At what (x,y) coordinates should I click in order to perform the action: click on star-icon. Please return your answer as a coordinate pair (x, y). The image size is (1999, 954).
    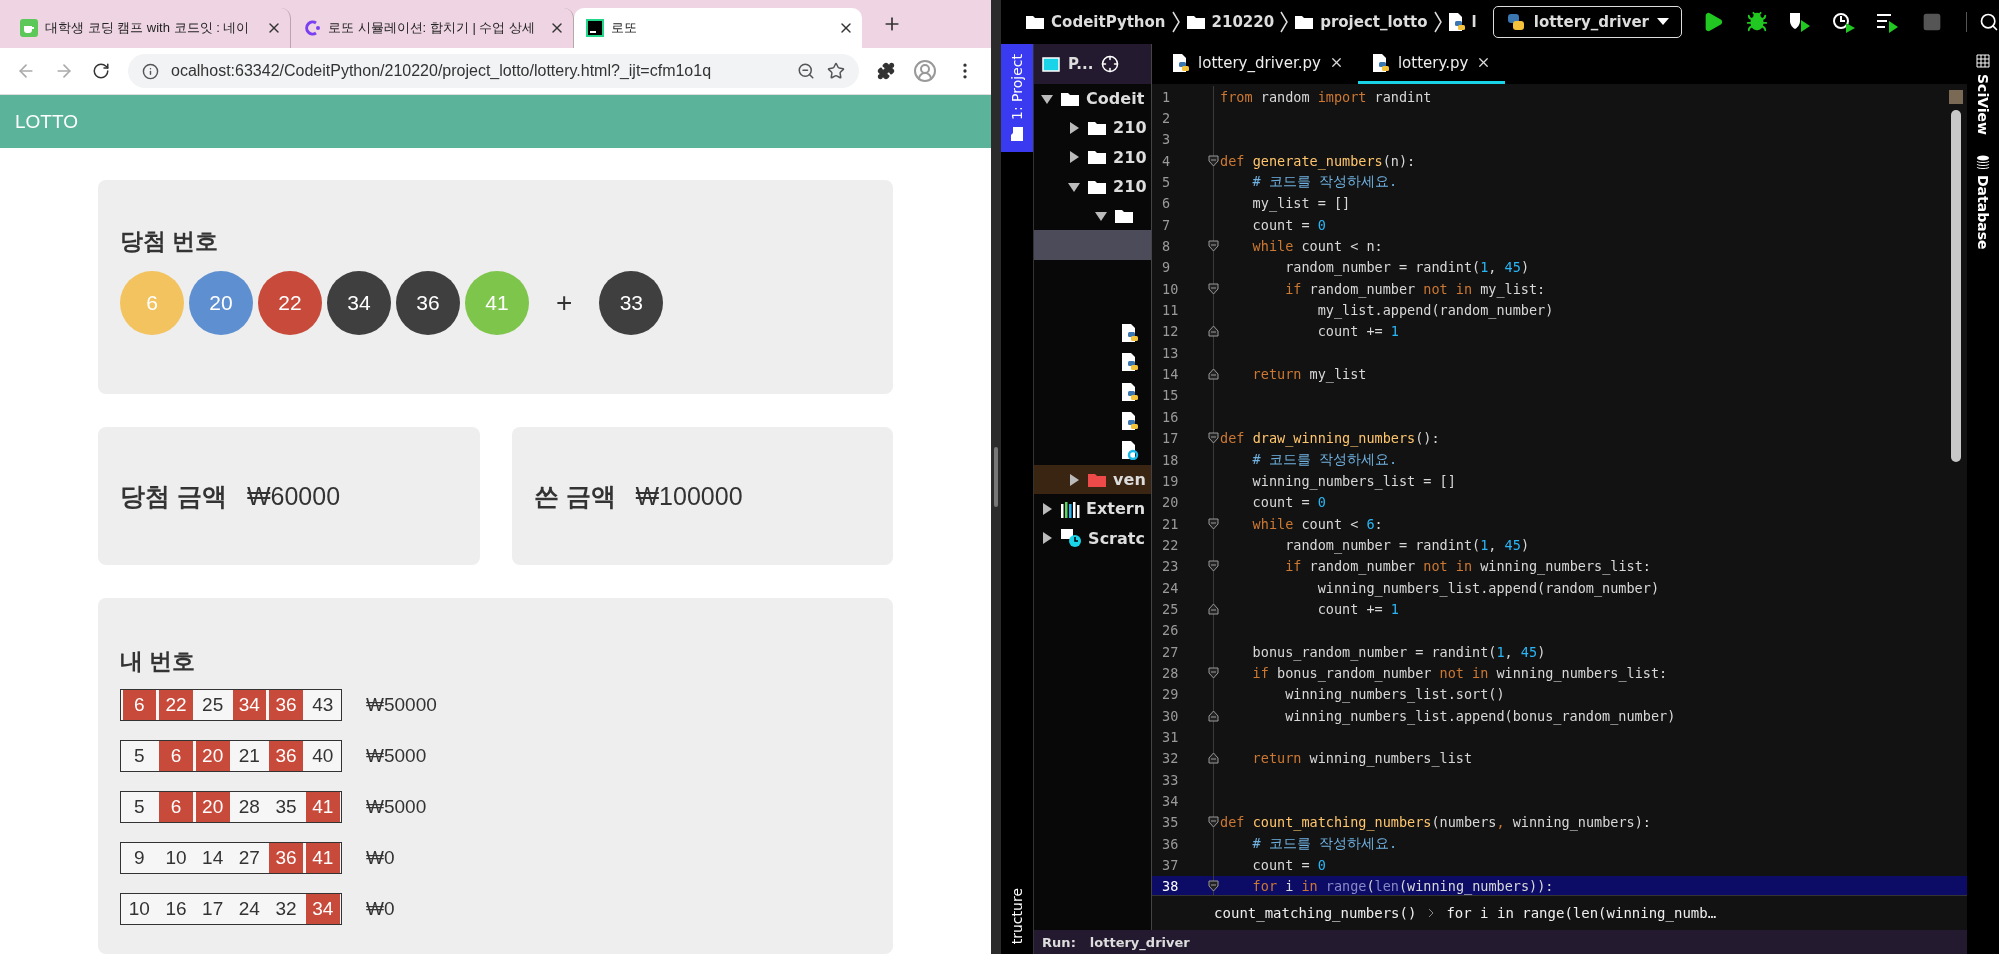
    Looking at the image, I should click on (836, 71).